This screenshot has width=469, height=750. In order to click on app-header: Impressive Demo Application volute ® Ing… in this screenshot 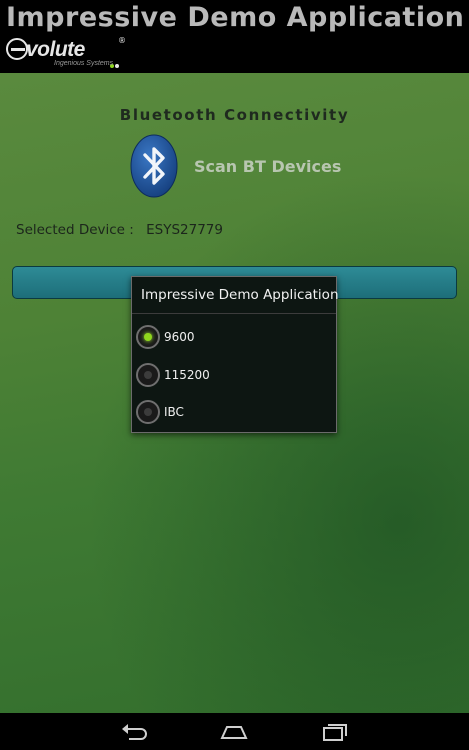, I will do `click(234, 36)`.